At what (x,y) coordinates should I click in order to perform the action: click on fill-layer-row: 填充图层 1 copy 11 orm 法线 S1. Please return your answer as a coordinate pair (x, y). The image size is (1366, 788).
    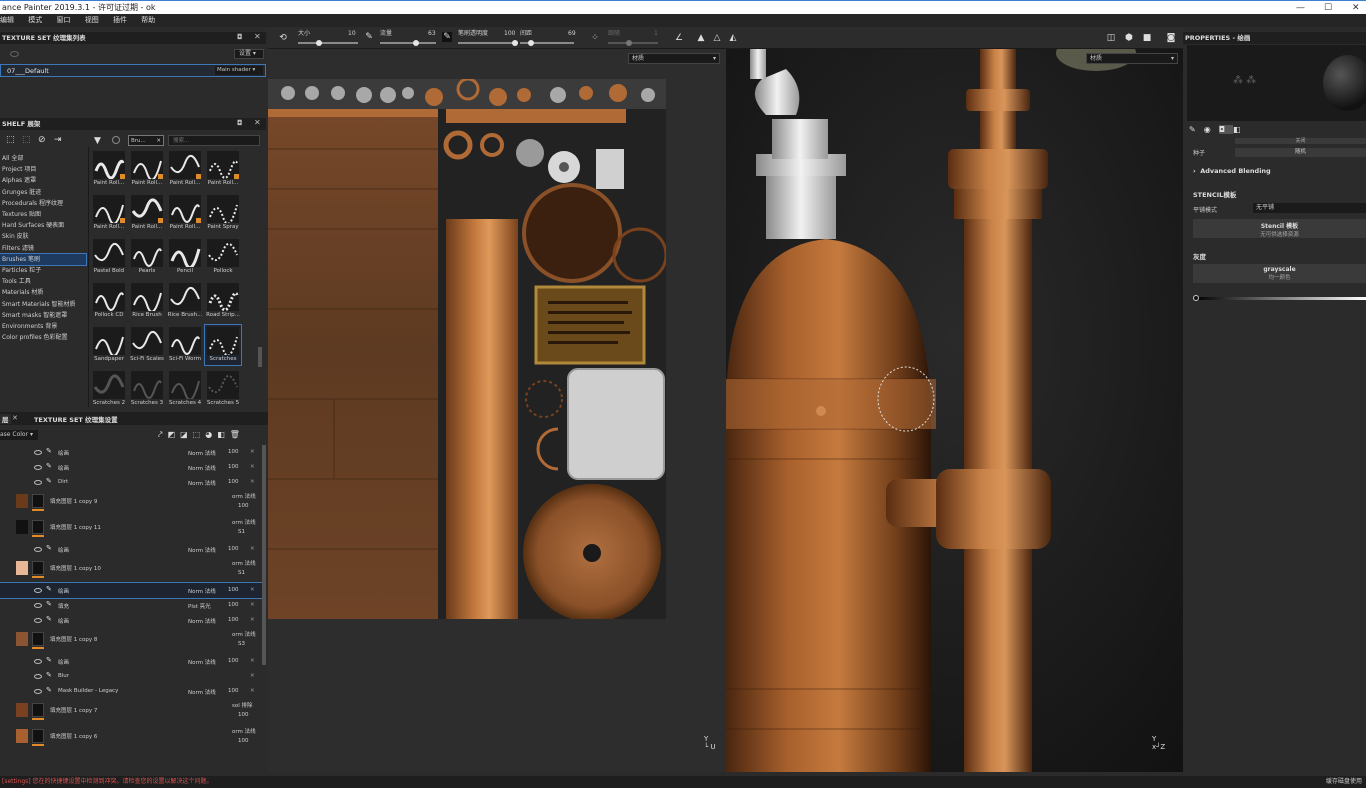
    Looking at the image, I should click on (131, 528).